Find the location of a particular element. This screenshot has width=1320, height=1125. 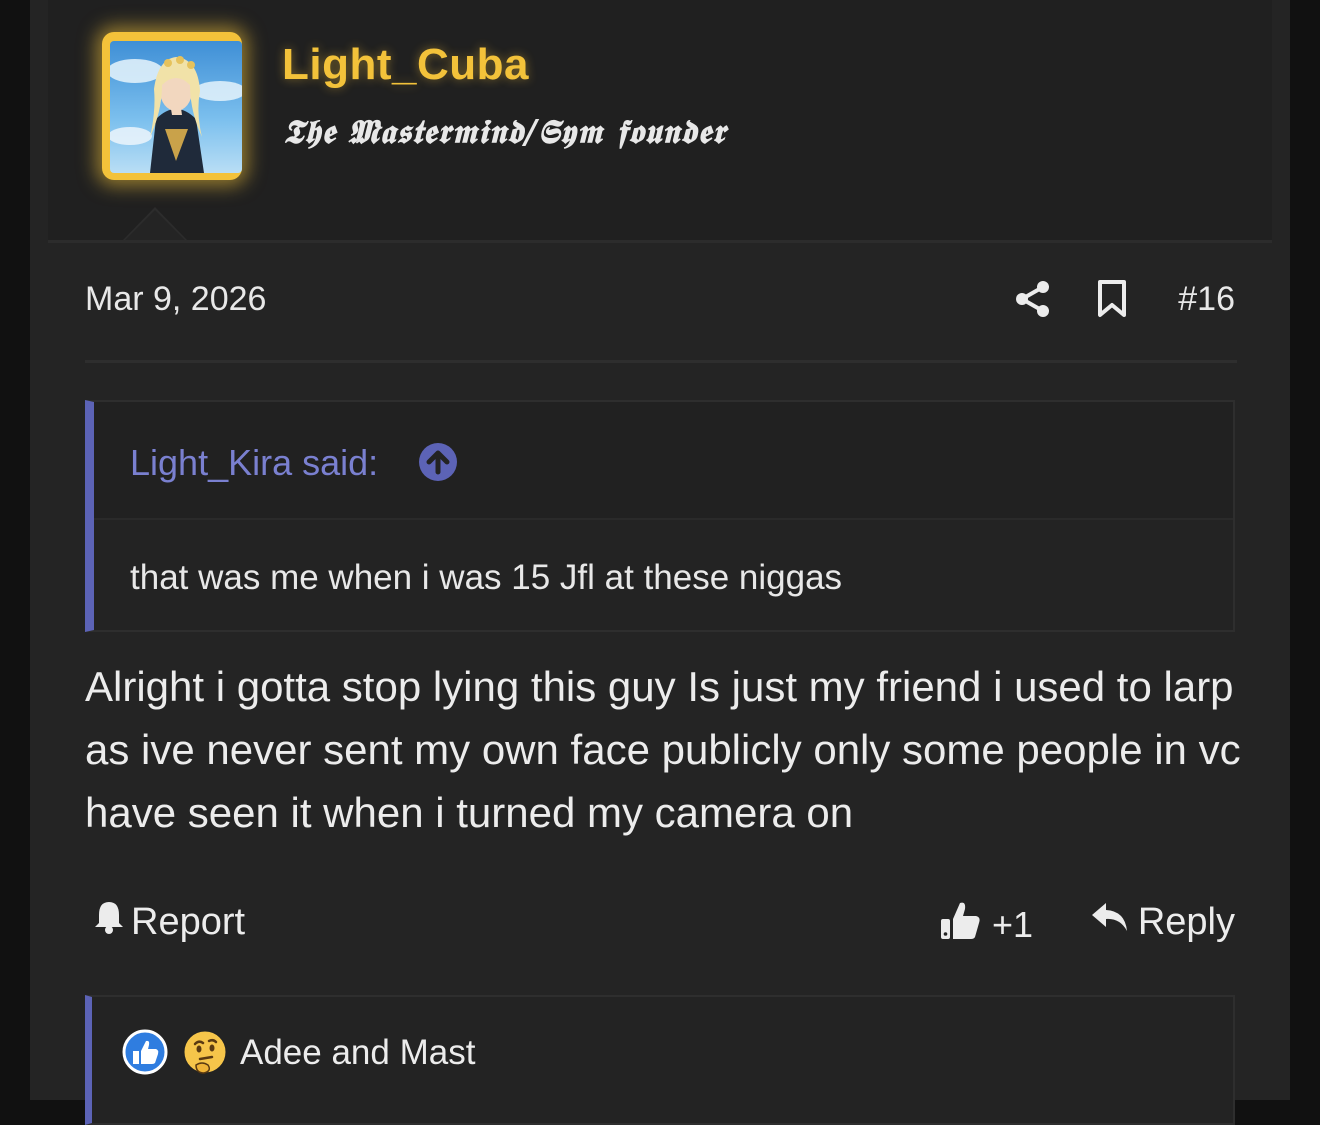

post-date: Mar 9, 2026 is located at coordinates (175, 299).